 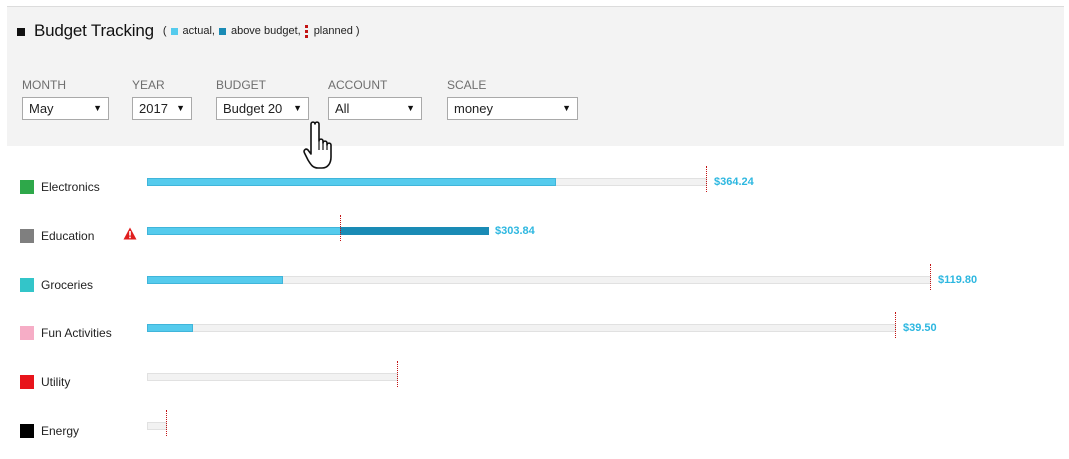 What do you see at coordinates (358, 85) in the screenshot?
I see `filter-label-account: ACCOUNT` at bounding box center [358, 85].